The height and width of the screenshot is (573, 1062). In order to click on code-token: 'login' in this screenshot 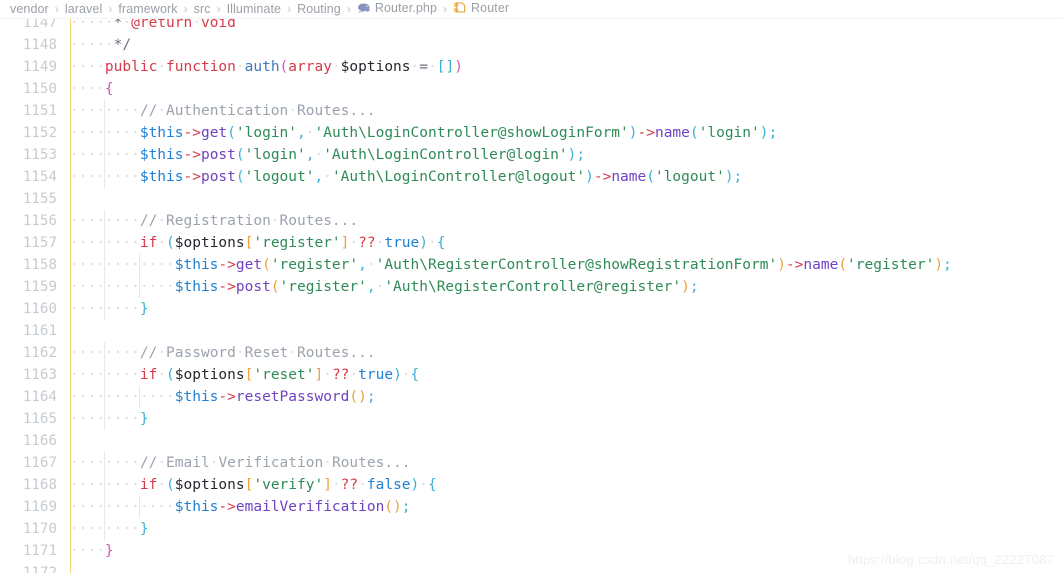, I will do `click(266, 133)`.